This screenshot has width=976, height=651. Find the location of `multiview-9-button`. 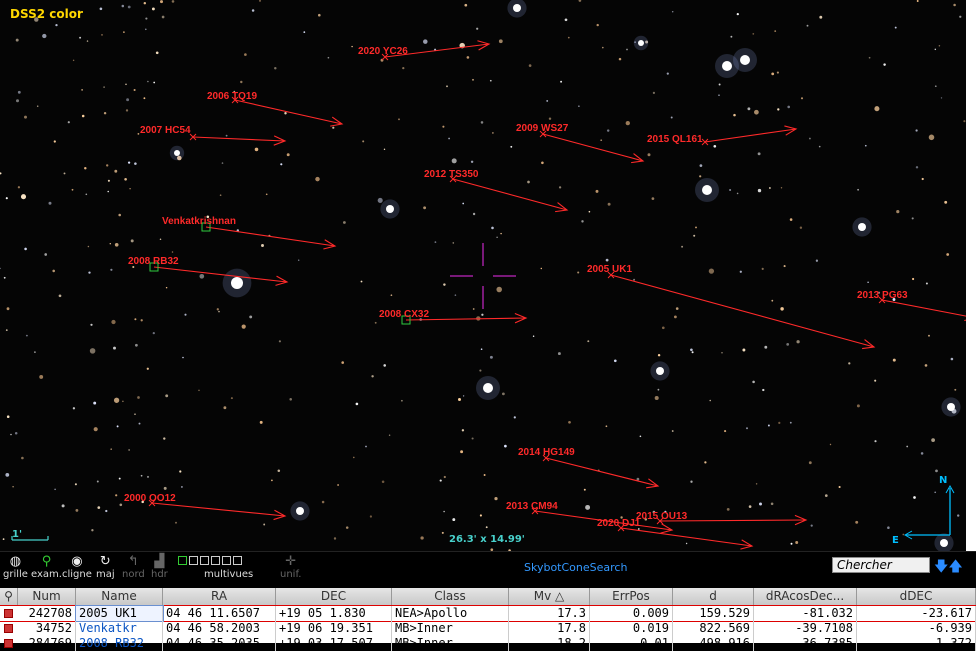

multiview-9-button is located at coordinates (215, 560).